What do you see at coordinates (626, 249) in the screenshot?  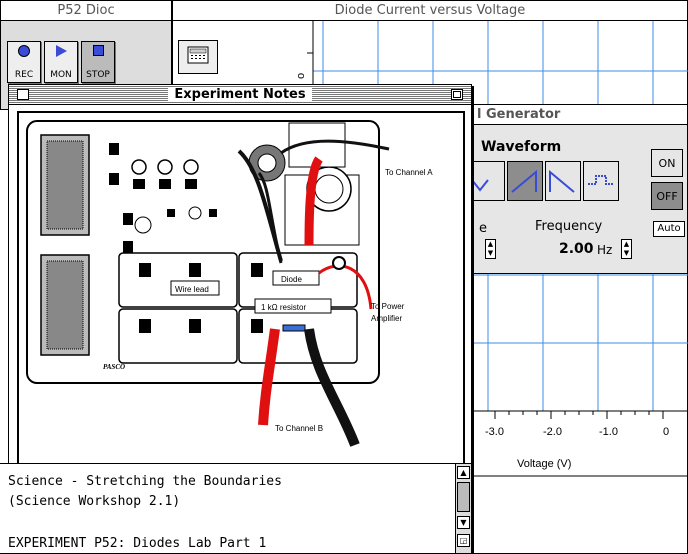 I see `frequency-stepper: ▲ ▼` at bounding box center [626, 249].